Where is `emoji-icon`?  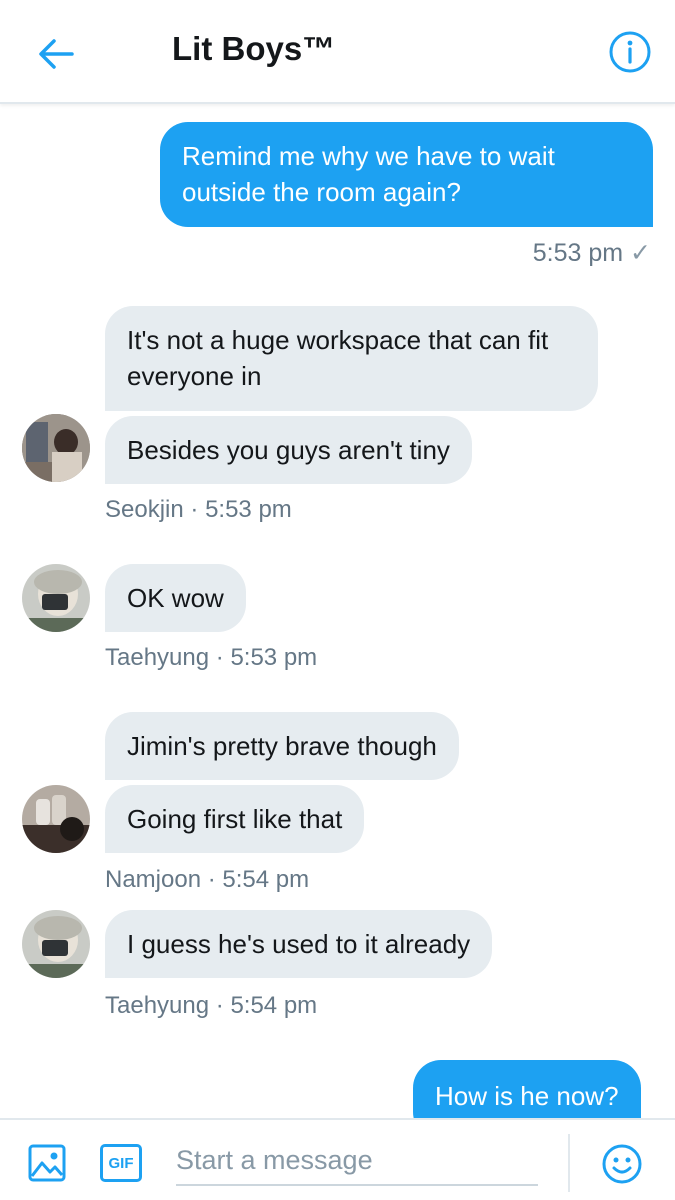
emoji-icon is located at coordinates (622, 1164).